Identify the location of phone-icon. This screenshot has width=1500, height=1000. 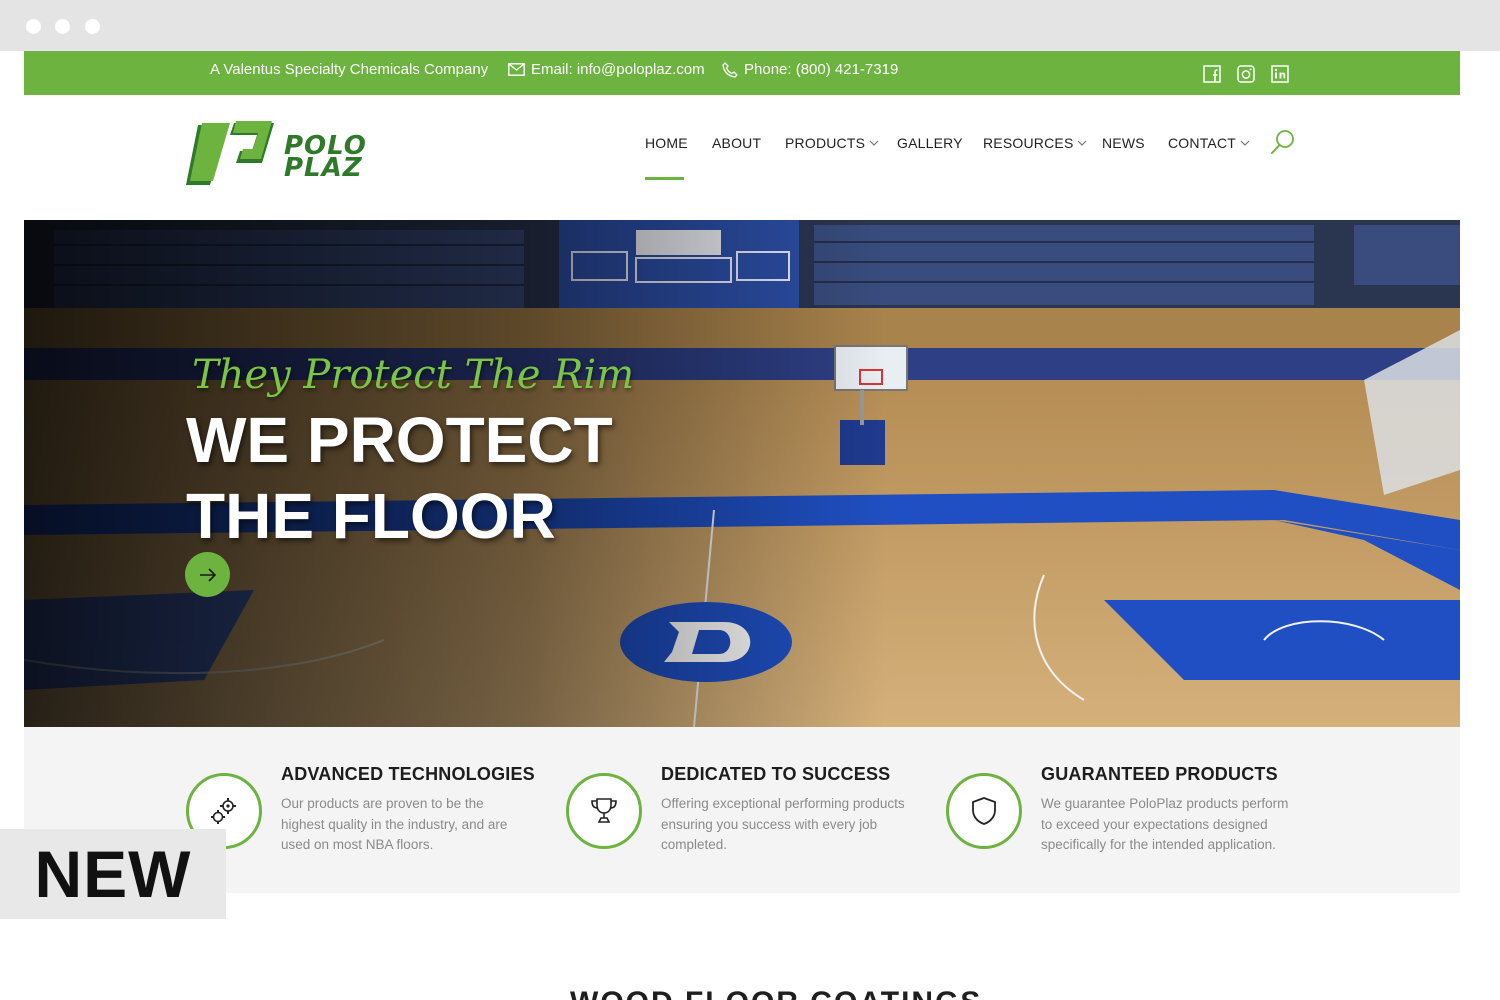
(730, 69).